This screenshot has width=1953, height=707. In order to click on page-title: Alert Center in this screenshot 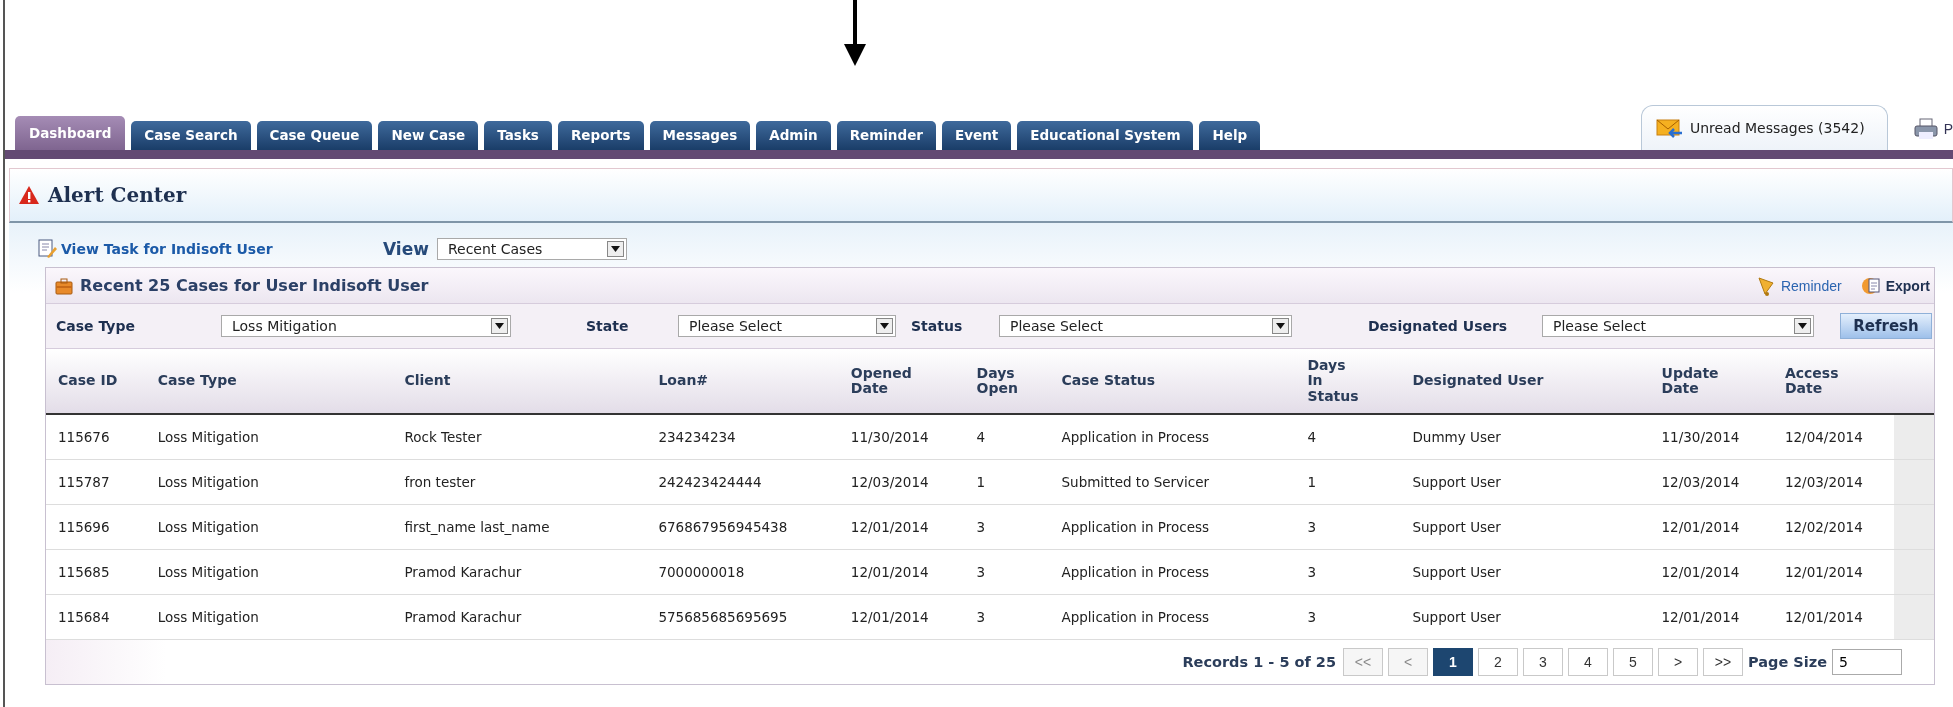, I will do `click(117, 195)`.